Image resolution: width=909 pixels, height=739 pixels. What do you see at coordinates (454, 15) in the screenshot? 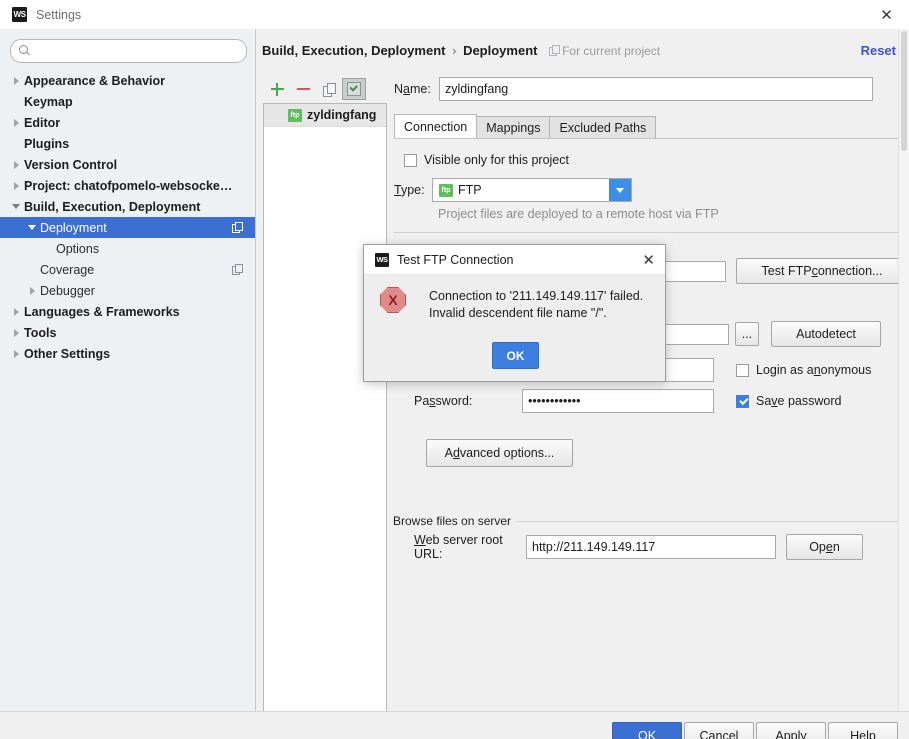
I see `window-titlebar: WS Settings ✕` at bounding box center [454, 15].